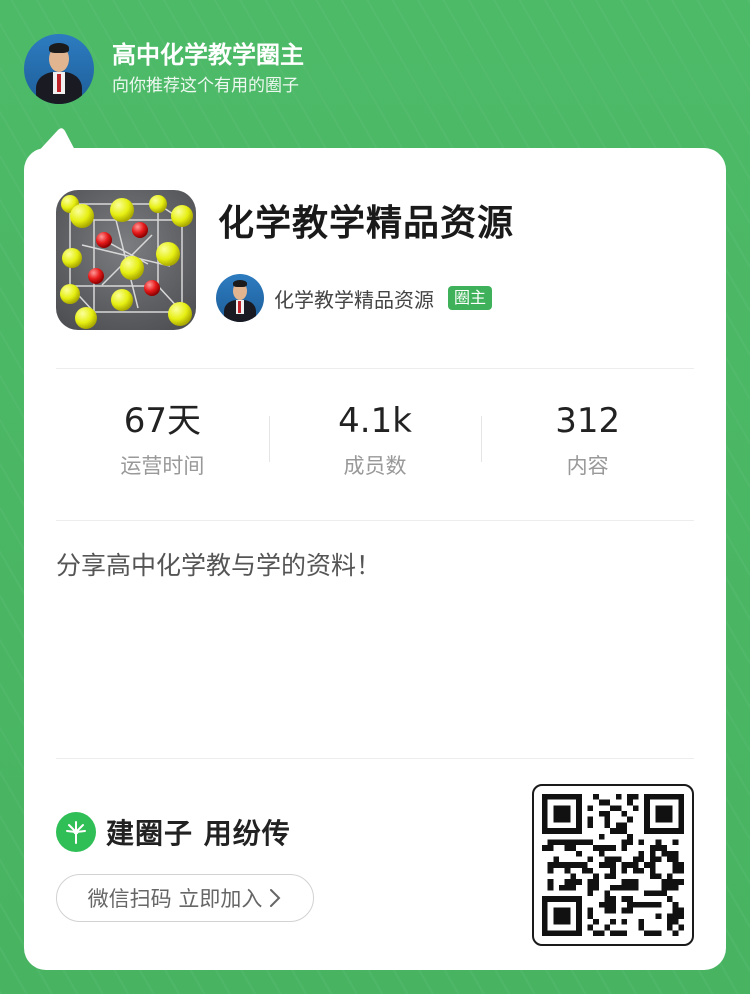 The image size is (750, 994). What do you see at coordinates (162, 466) in the screenshot?
I see `stat-label: 运营时间` at bounding box center [162, 466].